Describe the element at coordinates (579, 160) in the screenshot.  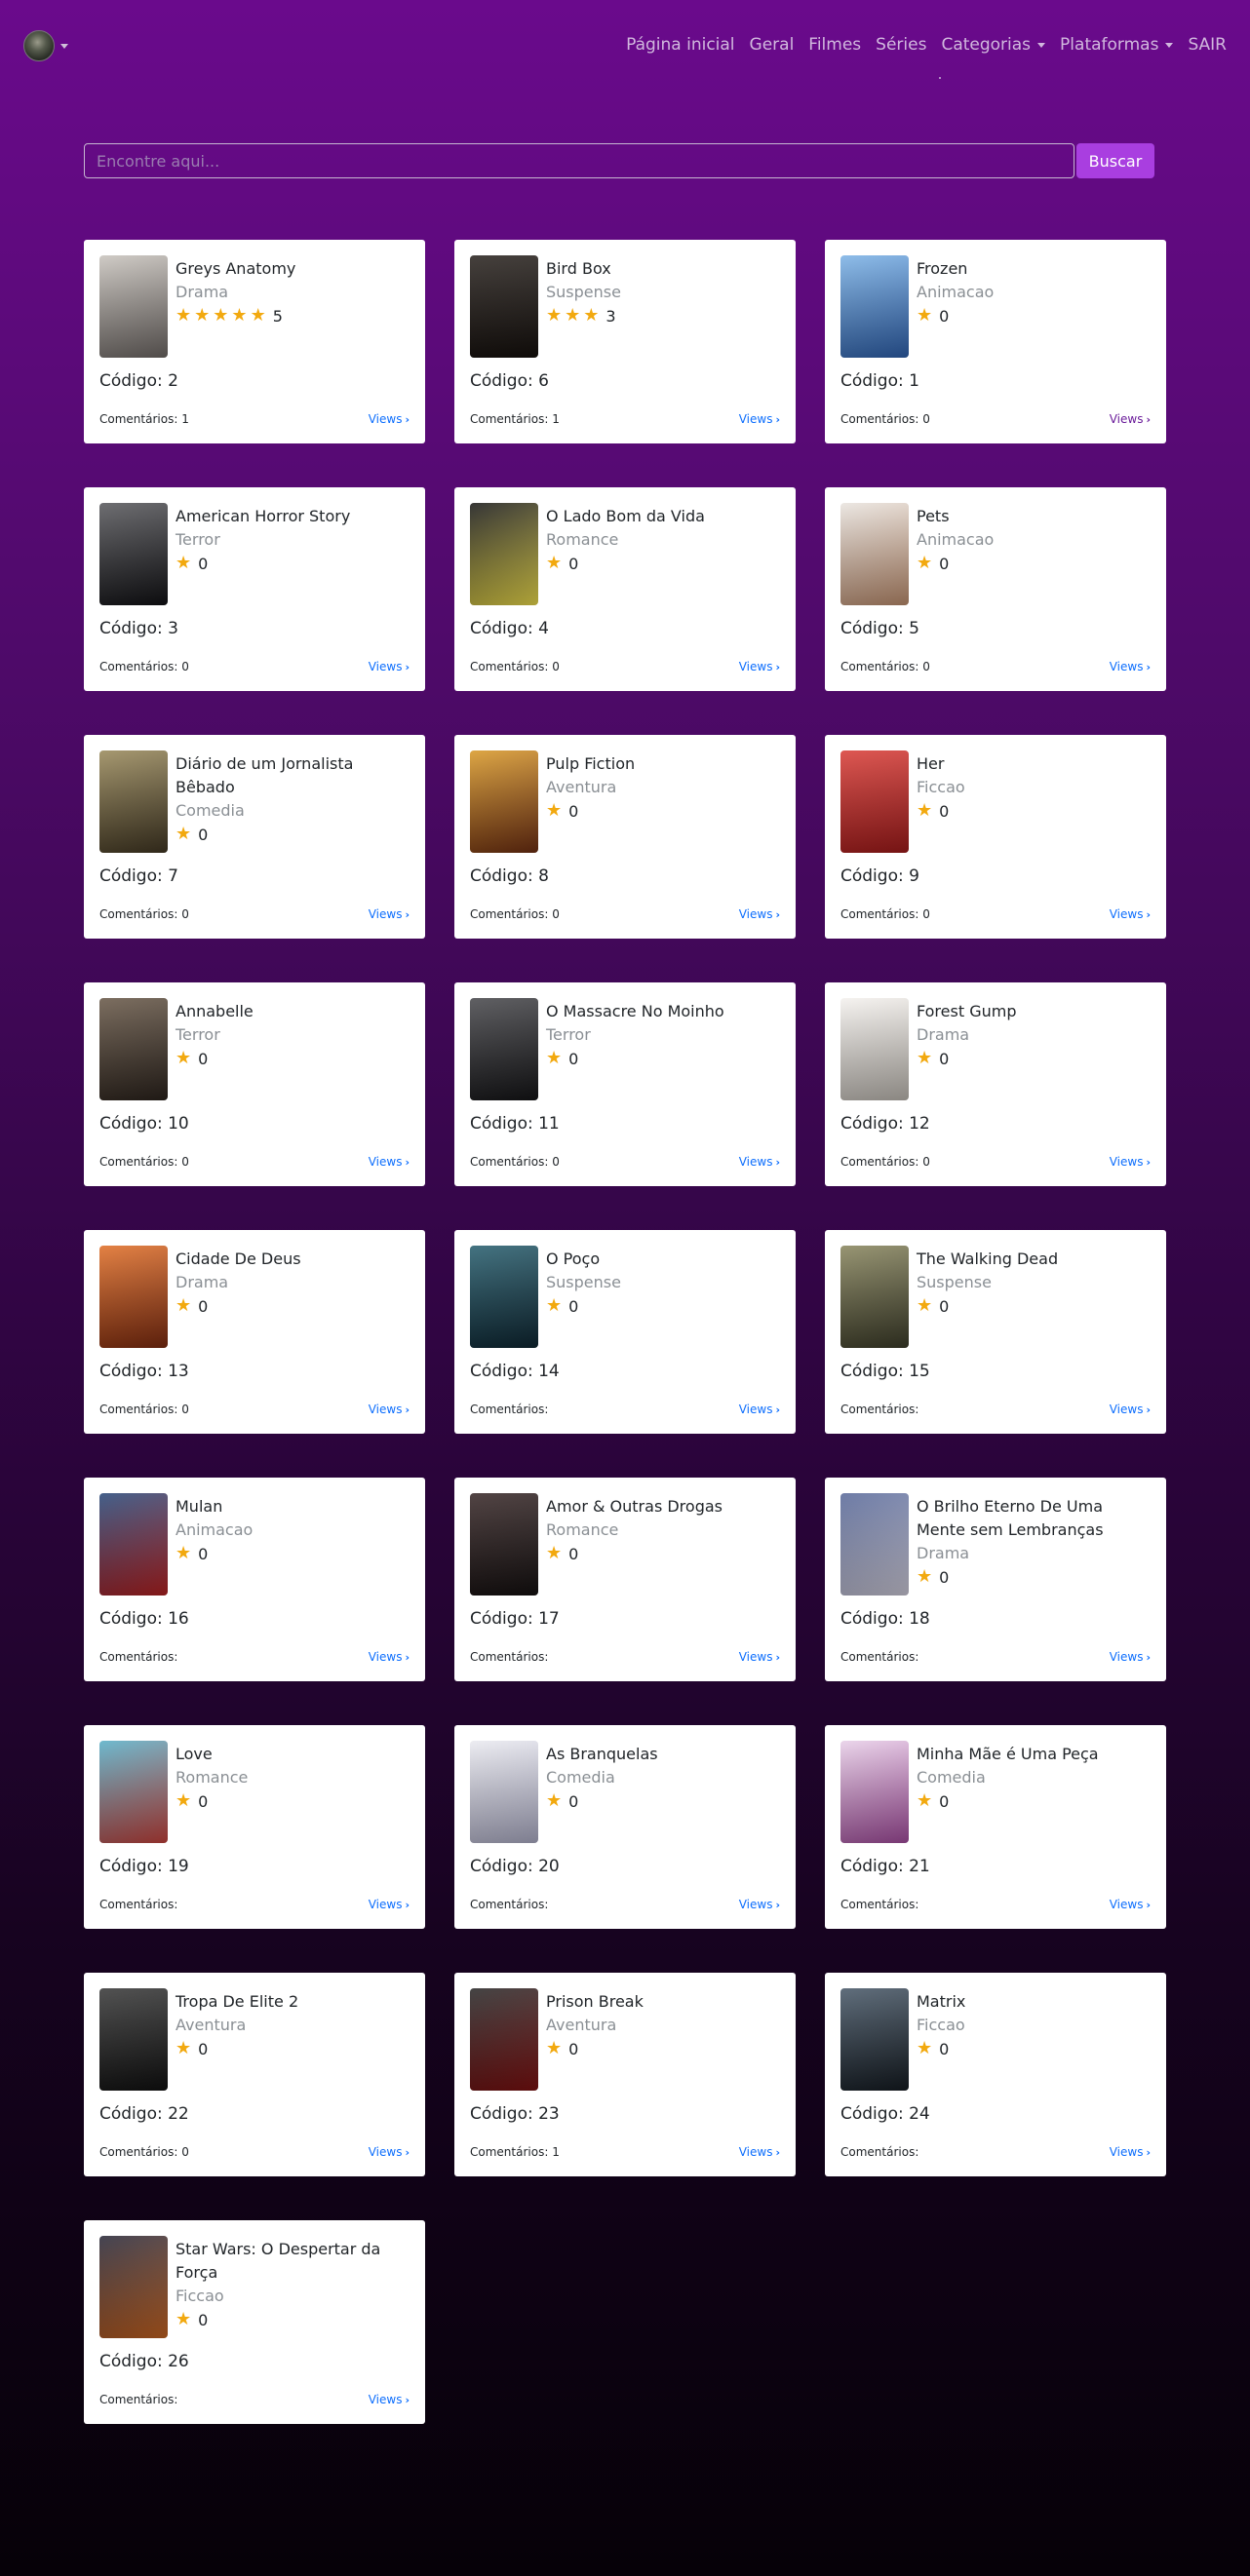
I see `search-input` at that location.